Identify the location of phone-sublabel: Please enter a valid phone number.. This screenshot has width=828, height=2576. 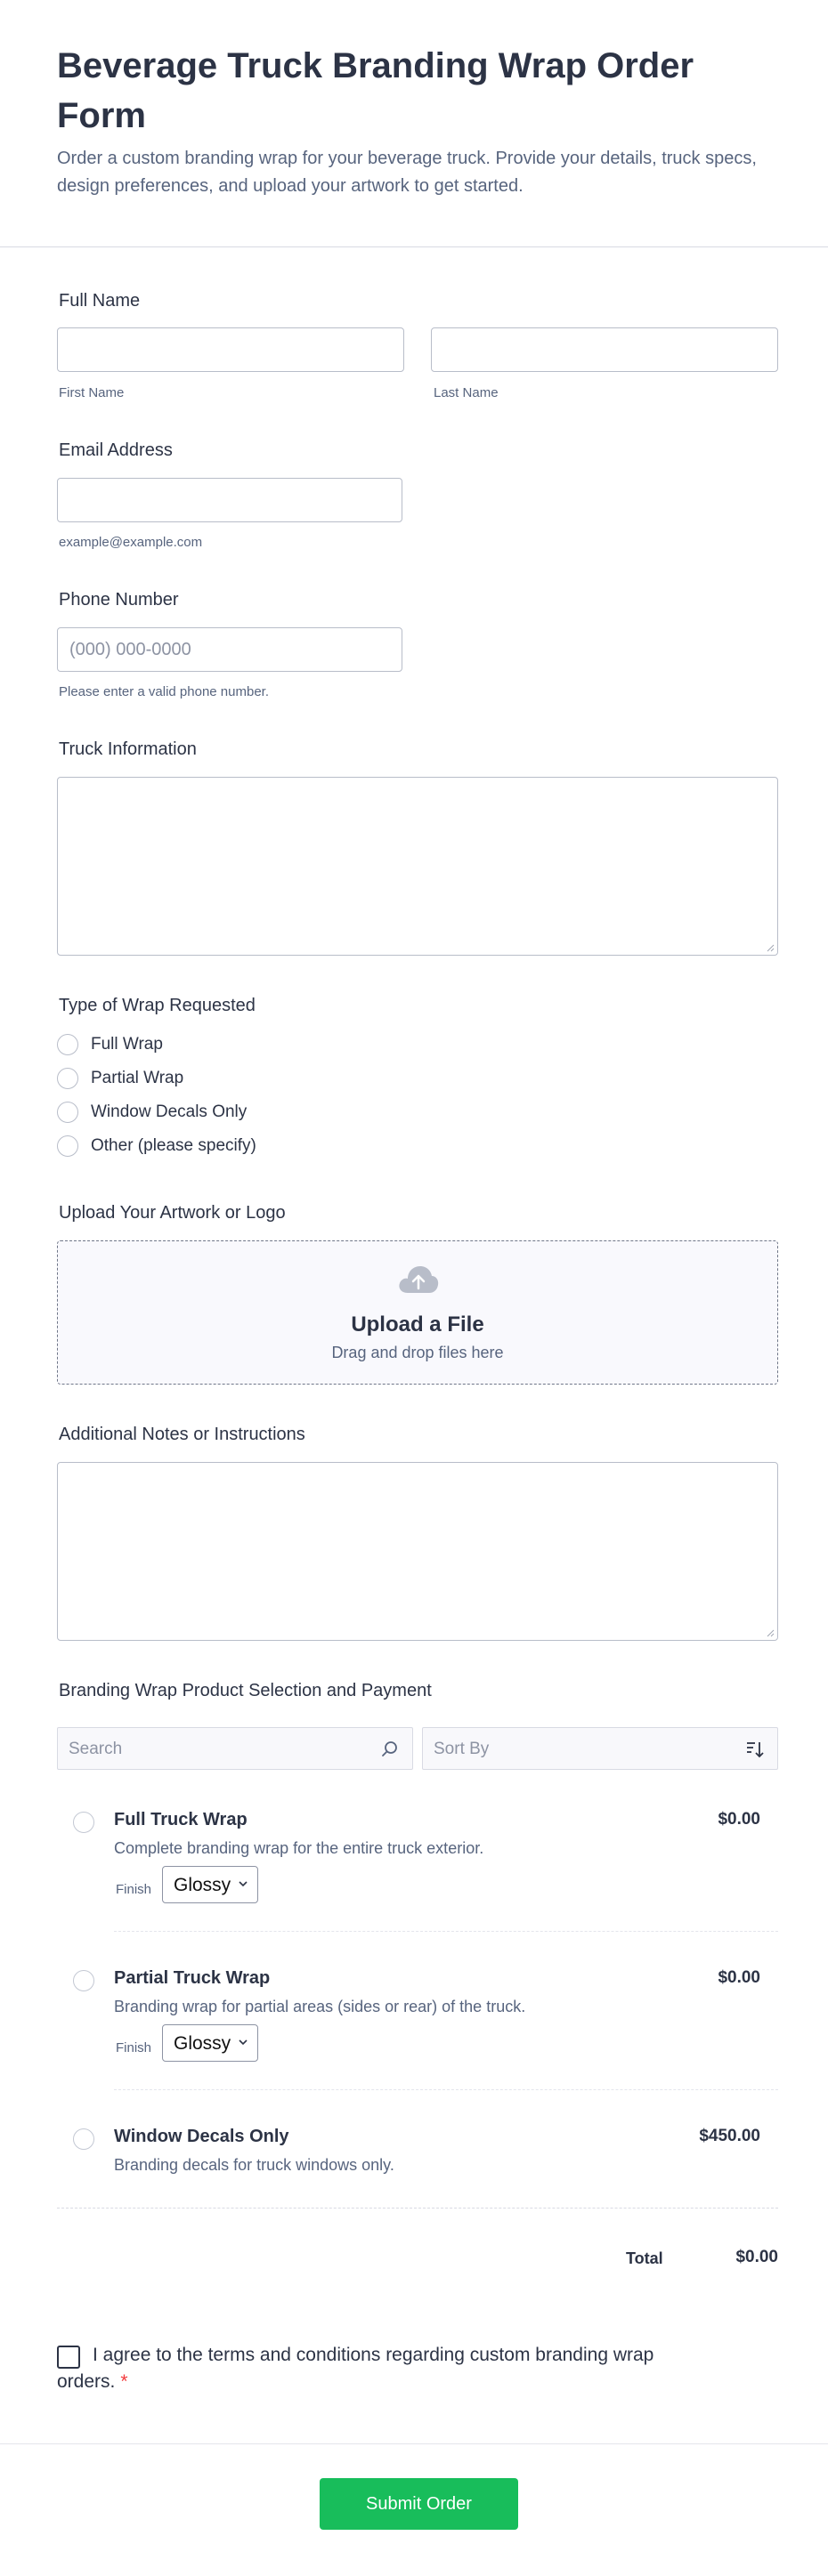
(164, 691).